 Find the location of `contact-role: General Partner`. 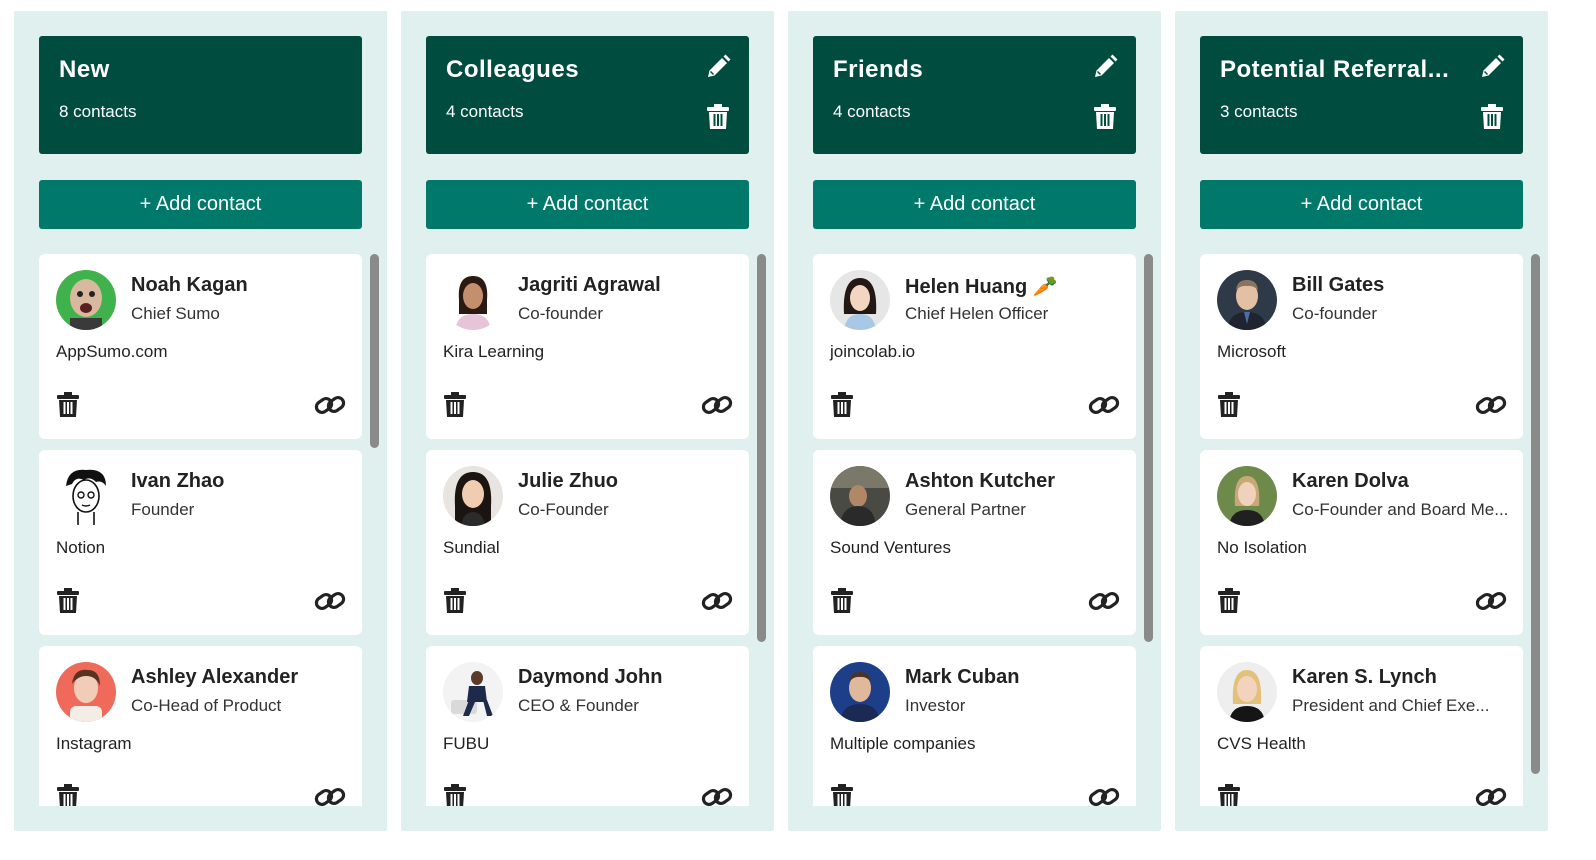

contact-role: General Partner is located at coordinates (965, 509).